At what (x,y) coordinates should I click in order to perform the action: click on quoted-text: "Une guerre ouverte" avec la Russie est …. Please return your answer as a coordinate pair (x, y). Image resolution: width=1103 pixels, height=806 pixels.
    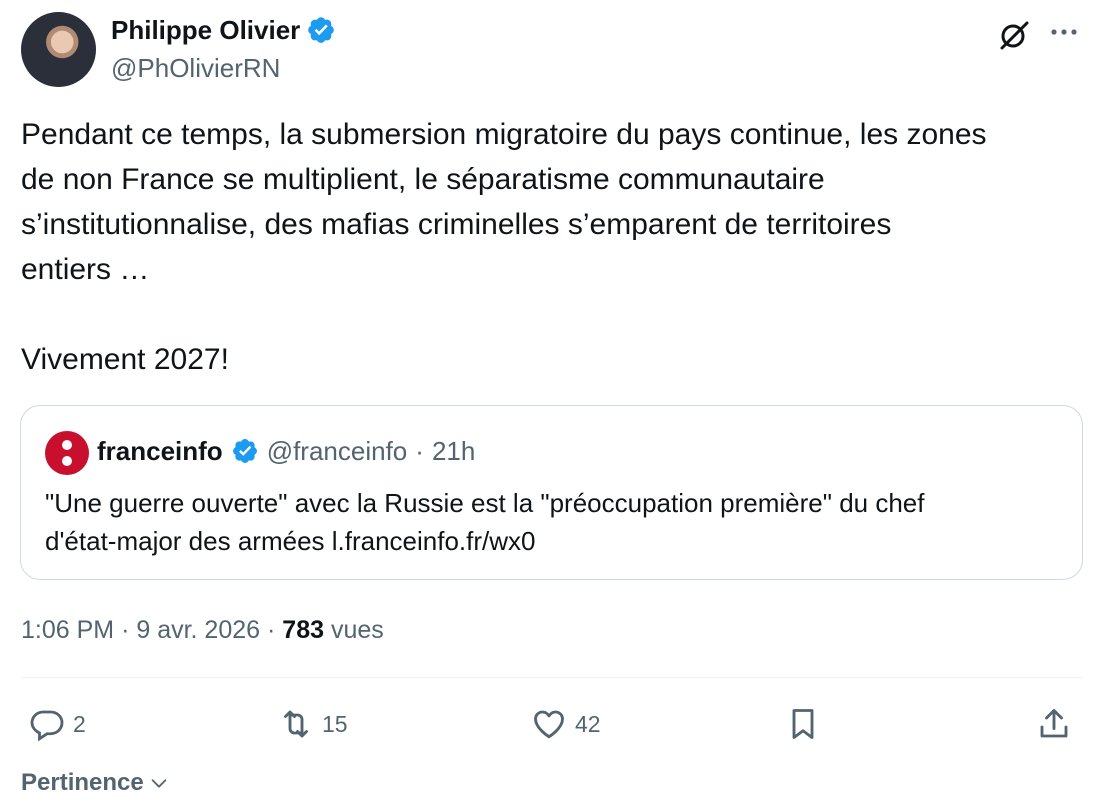
    Looking at the image, I should click on (550, 522).